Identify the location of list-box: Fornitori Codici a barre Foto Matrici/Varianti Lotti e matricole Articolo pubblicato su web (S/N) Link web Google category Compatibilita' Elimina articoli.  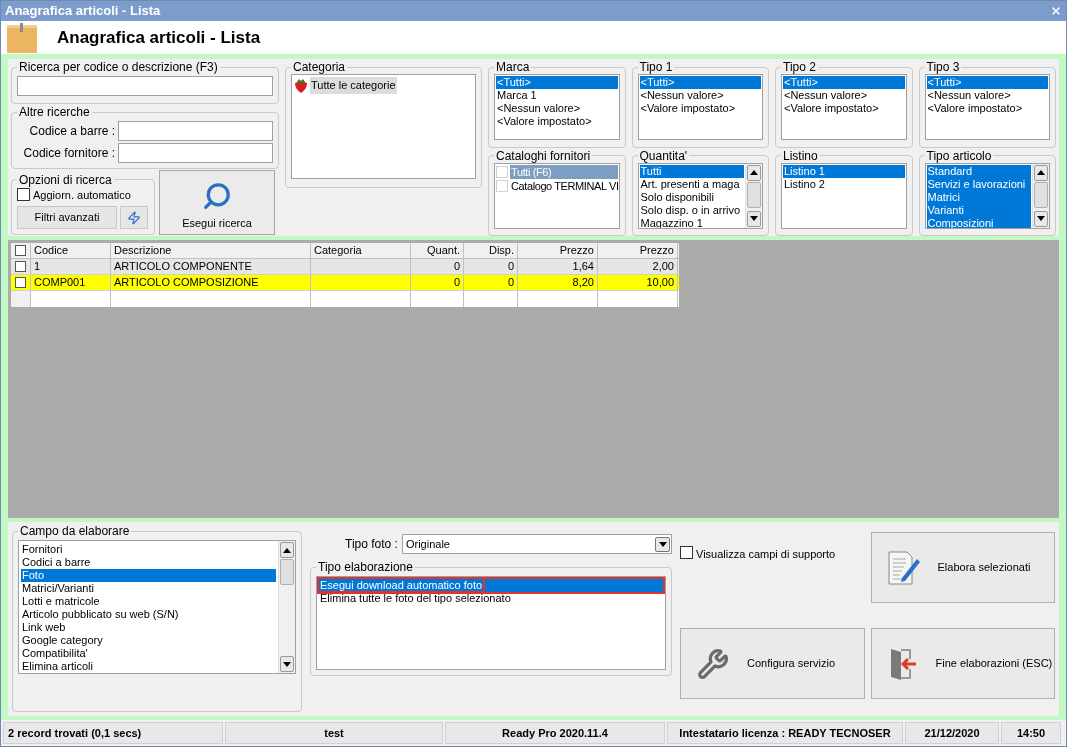
(157, 607).